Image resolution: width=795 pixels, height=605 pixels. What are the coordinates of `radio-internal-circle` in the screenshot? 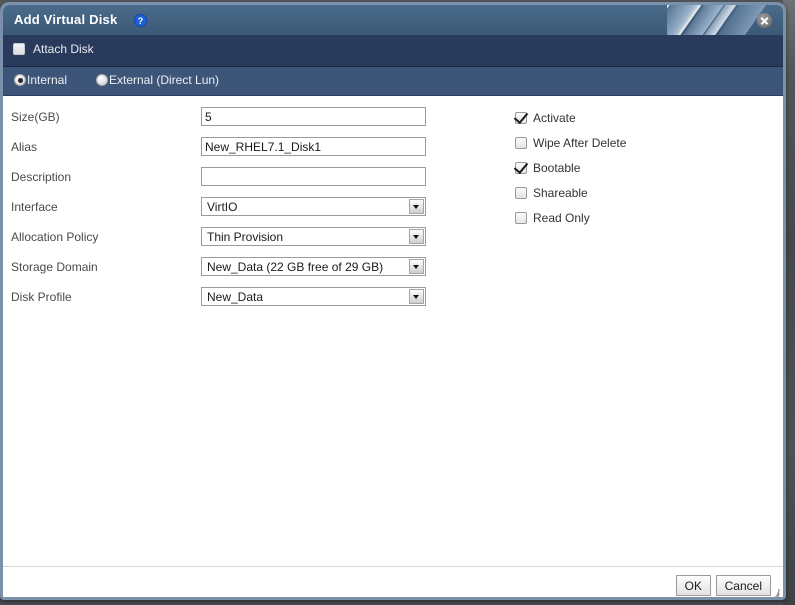 It's located at (20, 80).